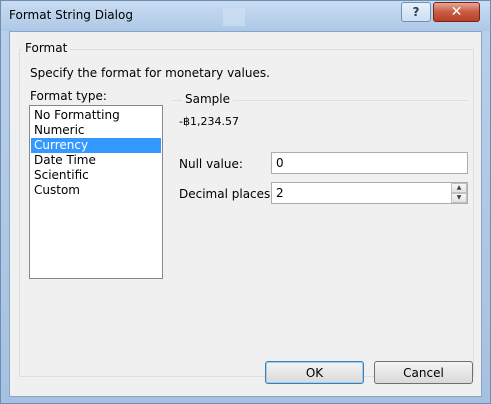 This screenshot has height=404, width=491. Describe the element at coordinates (150, 73) in the screenshot. I see `format-description: Specify the format for monetary values.` at that location.